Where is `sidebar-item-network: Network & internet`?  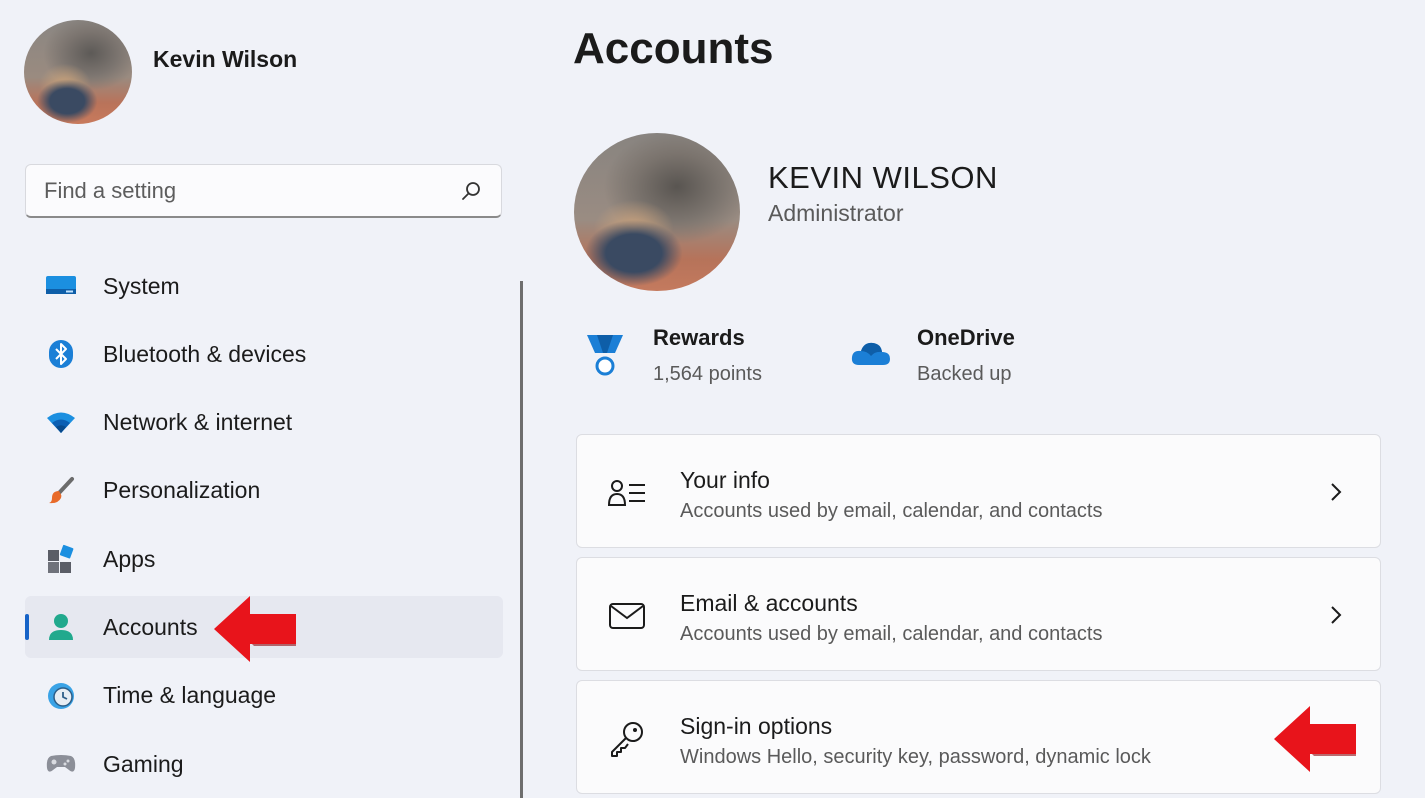
sidebar-item-network: Network & internet is located at coordinates (264, 423).